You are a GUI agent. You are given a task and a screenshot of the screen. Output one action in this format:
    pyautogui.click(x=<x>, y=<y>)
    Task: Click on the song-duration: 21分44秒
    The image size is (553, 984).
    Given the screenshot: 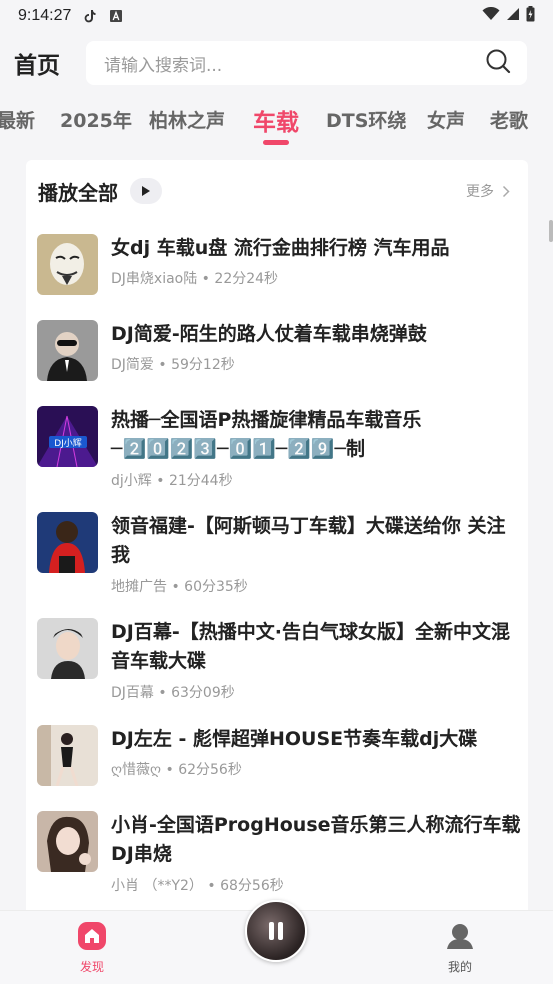 What is the action you would take?
    pyautogui.click(x=200, y=481)
    